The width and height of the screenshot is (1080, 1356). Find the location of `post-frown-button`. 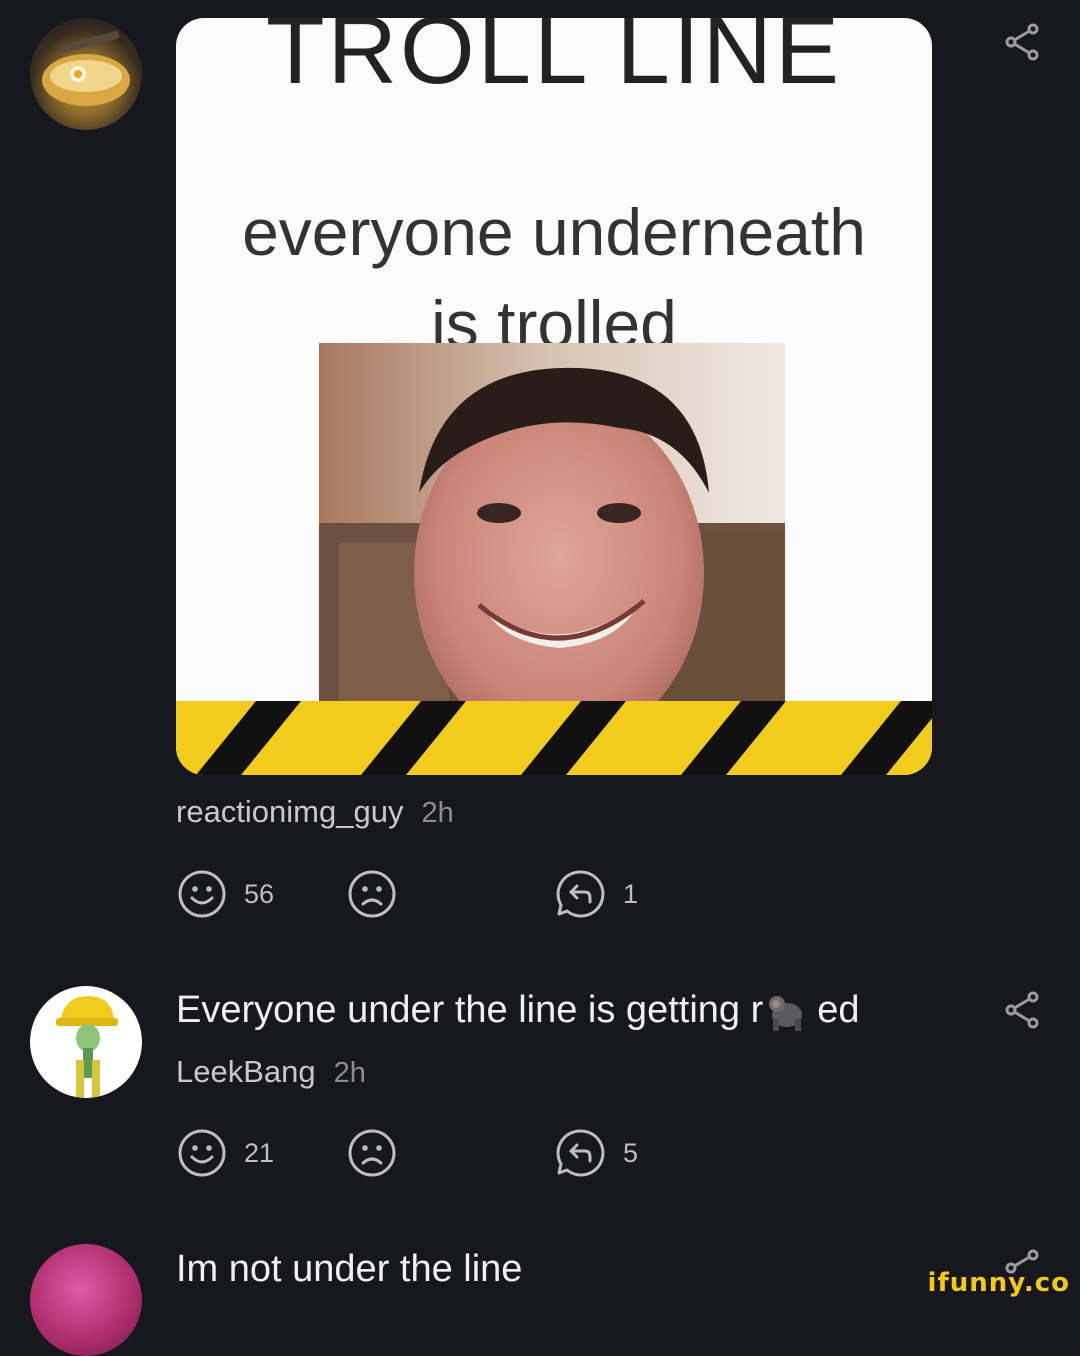

post-frown-button is located at coordinates (372, 894).